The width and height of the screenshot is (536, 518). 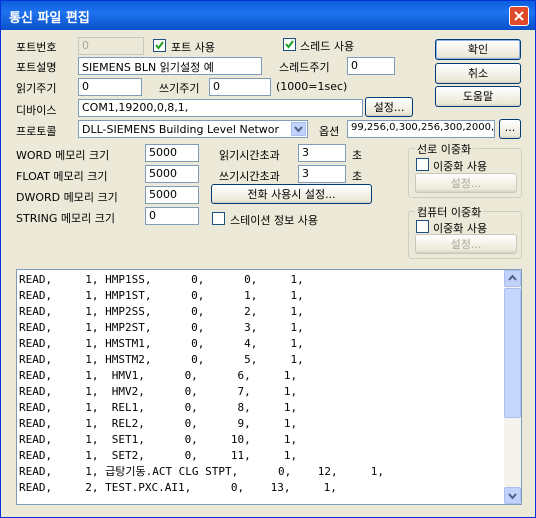 What do you see at coordinates (312, 86) in the screenshot?
I see `cycle-unit-note: (1000=1sec)` at bounding box center [312, 86].